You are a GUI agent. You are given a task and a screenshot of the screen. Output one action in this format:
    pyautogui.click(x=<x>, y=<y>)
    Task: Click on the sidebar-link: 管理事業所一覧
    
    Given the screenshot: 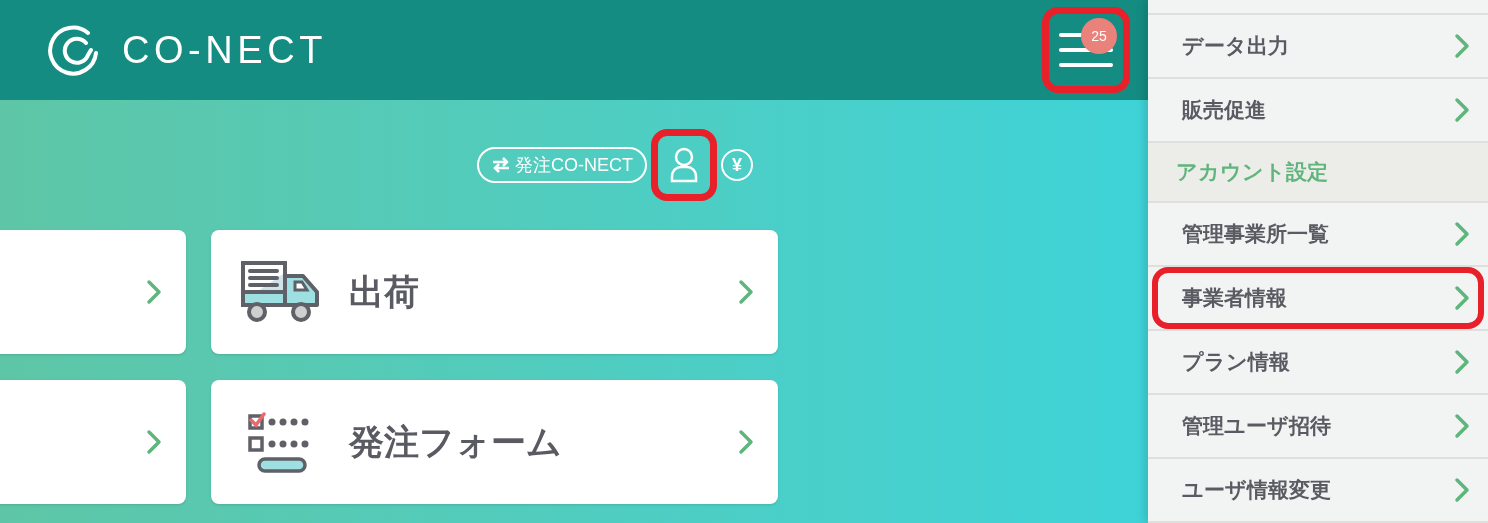 What is the action you would take?
    pyautogui.click(x=1318, y=234)
    